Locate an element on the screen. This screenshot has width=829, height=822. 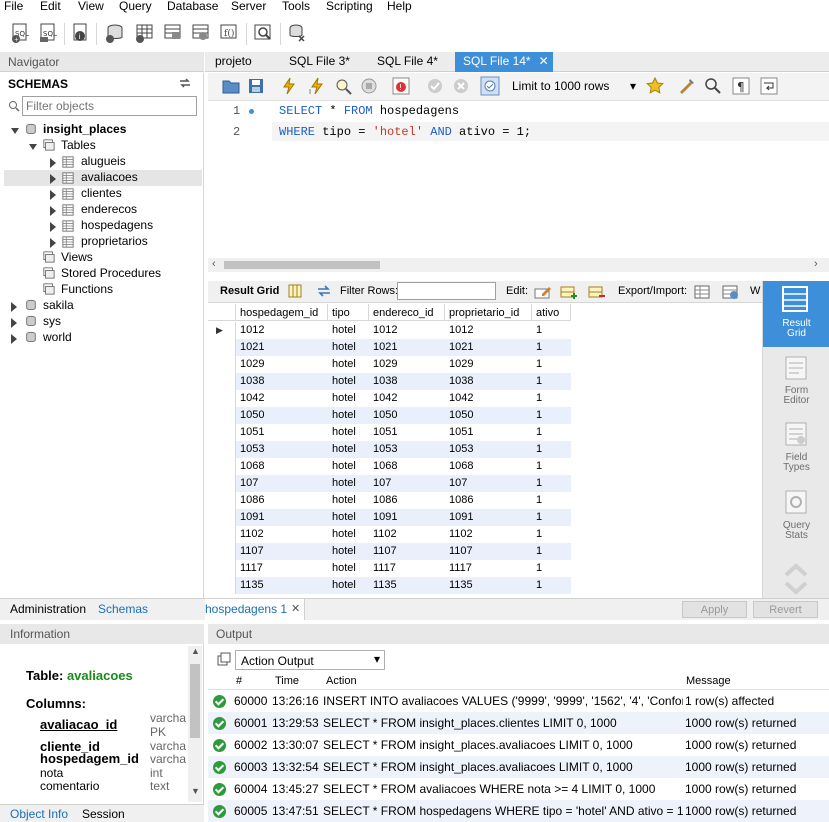
result-tab: hospedagens 1 ✕ is located at coordinates (255, 609).